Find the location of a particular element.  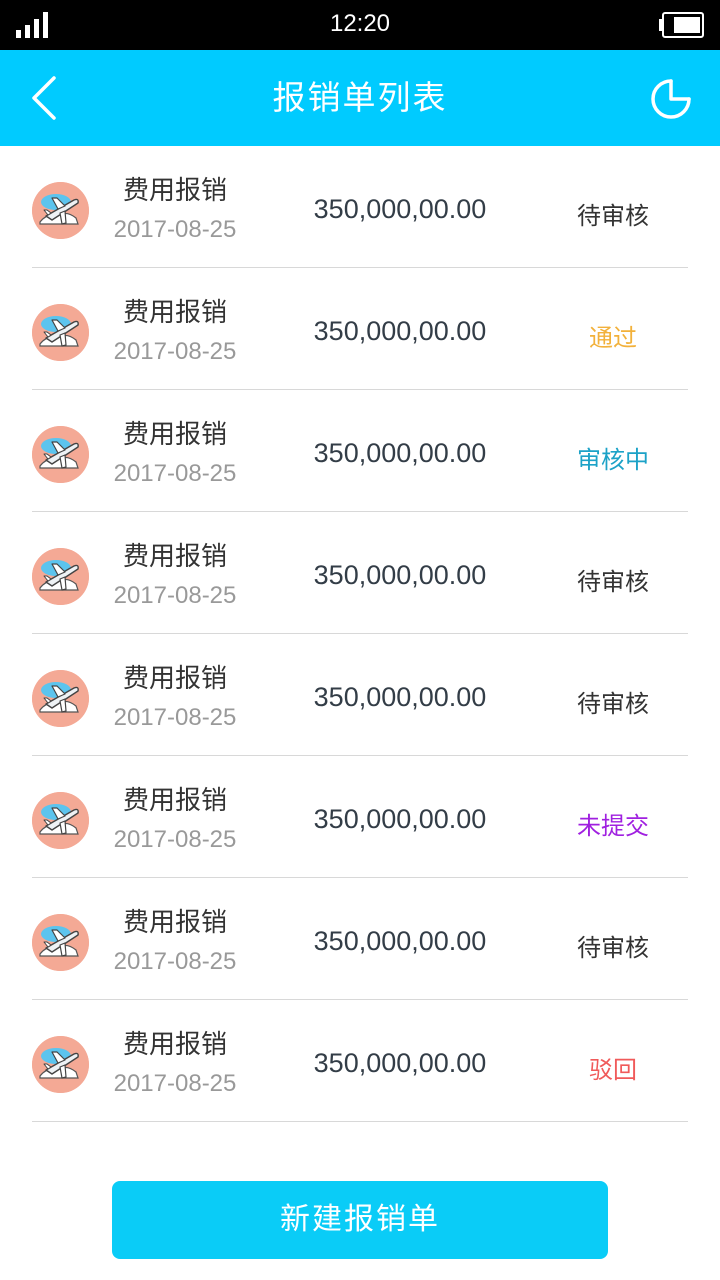

list-item: 费用报销 2017-08-25 350,000,00.00 通过 is located at coordinates (360, 329).